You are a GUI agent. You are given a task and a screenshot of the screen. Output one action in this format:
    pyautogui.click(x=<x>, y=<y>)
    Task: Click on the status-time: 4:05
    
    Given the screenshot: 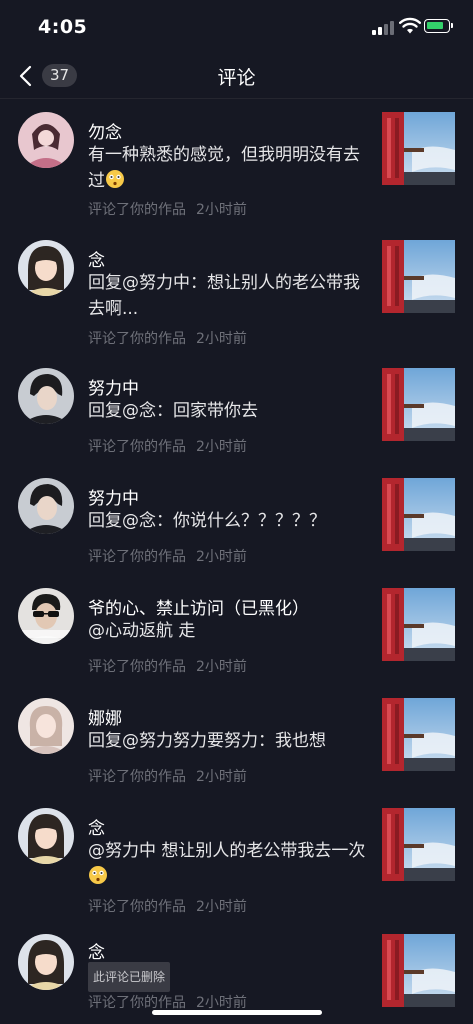 What is the action you would take?
    pyautogui.click(x=63, y=27)
    